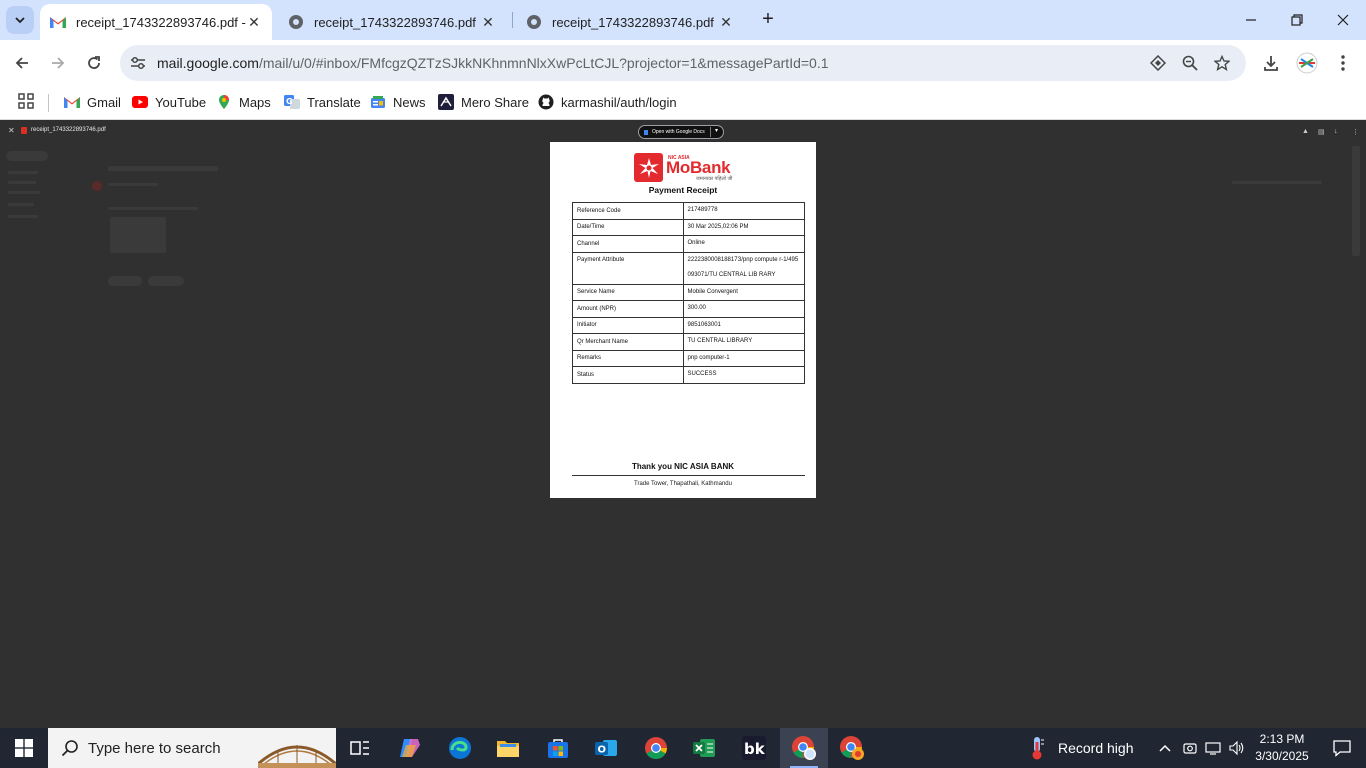  Describe the element at coordinates (460, 748) in the screenshot. I see `edge-app` at that location.